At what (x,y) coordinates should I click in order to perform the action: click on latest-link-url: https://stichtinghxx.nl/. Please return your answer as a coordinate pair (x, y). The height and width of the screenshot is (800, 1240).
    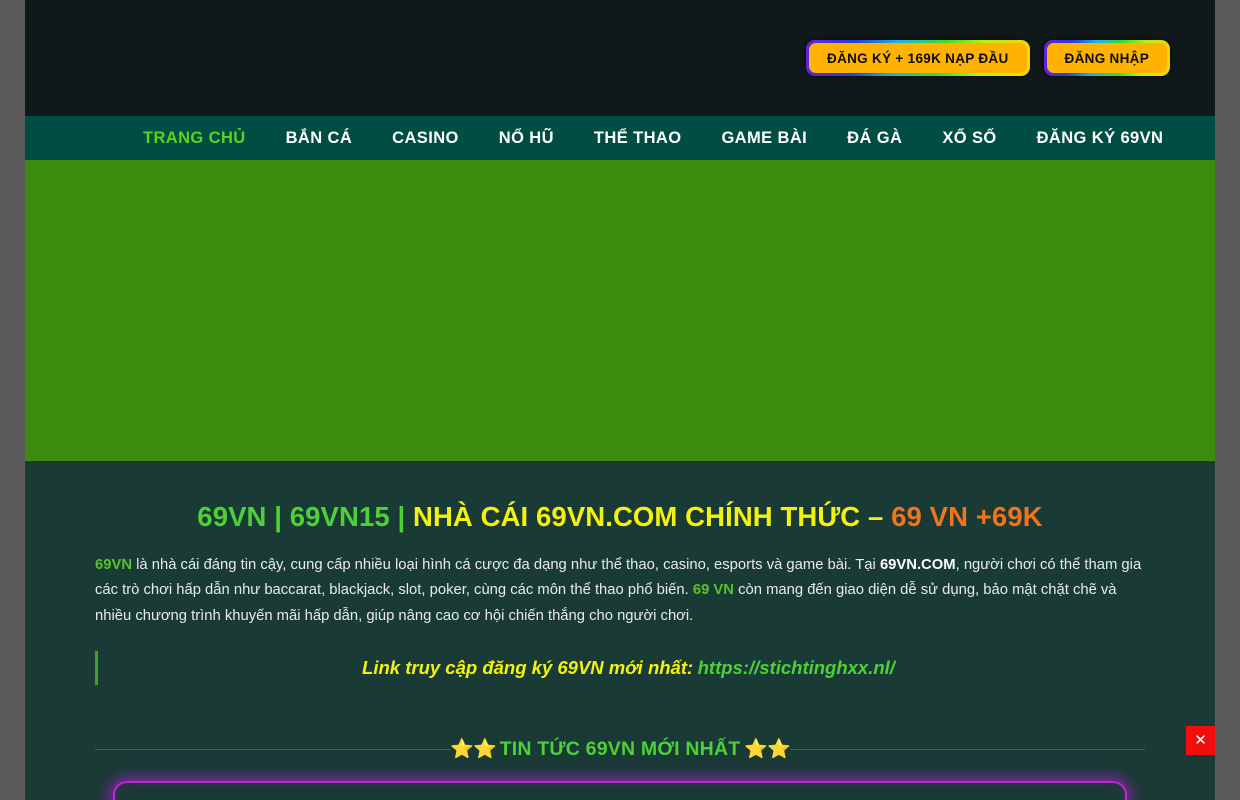
    Looking at the image, I should click on (796, 667).